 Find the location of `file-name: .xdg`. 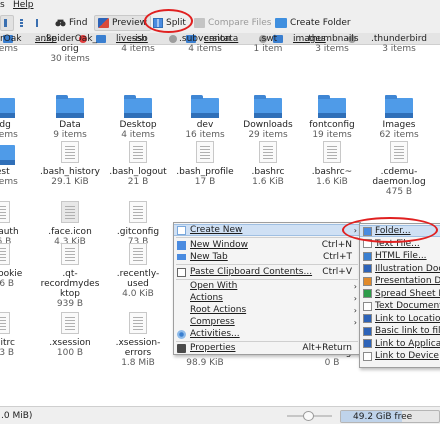

file-name: .xdg is located at coordinates (5, 125).